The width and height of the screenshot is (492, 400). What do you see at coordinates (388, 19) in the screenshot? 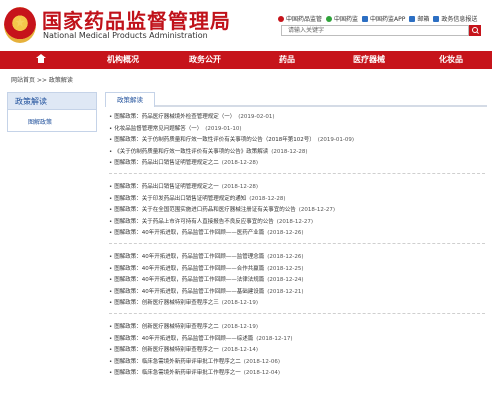
I see `top-link-label: 中国药监APP` at bounding box center [388, 19].